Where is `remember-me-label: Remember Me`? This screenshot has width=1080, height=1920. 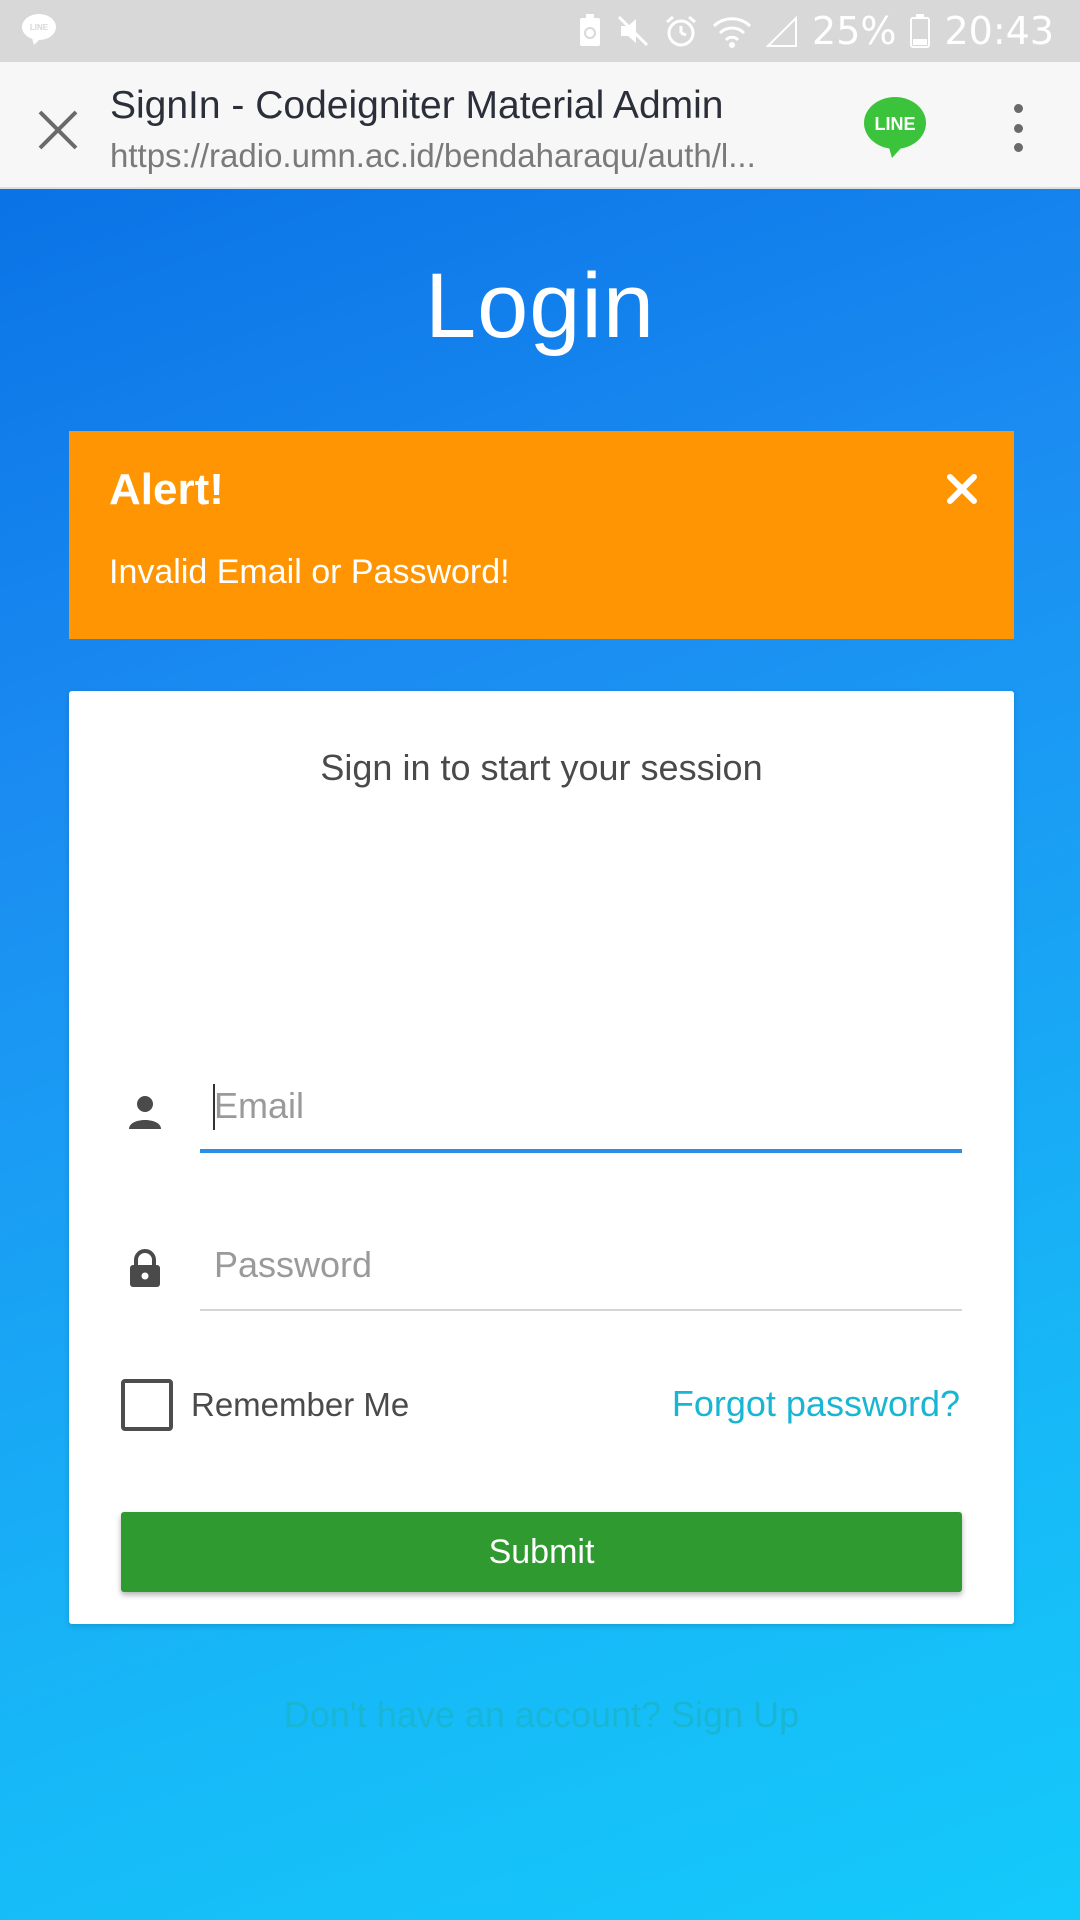
remember-me-label: Remember Me is located at coordinates (300, 1404).